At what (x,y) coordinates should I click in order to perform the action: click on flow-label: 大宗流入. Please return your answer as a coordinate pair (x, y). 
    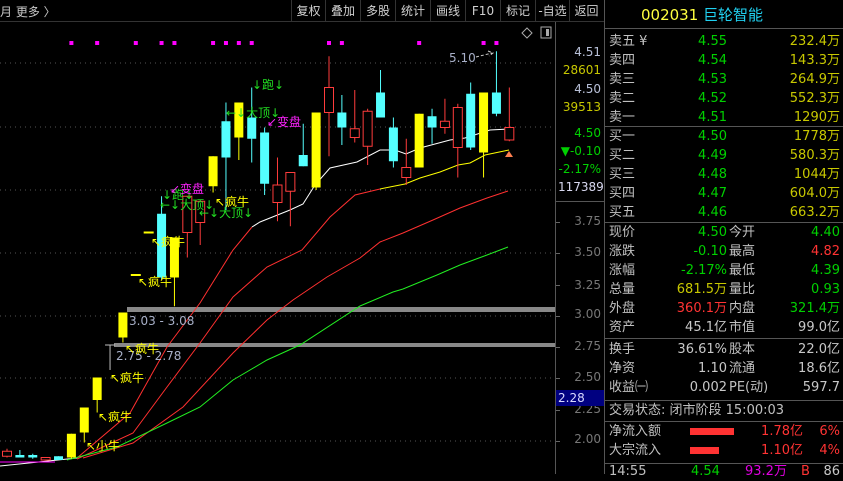
    Looking at the image, I should click on (635, 450).